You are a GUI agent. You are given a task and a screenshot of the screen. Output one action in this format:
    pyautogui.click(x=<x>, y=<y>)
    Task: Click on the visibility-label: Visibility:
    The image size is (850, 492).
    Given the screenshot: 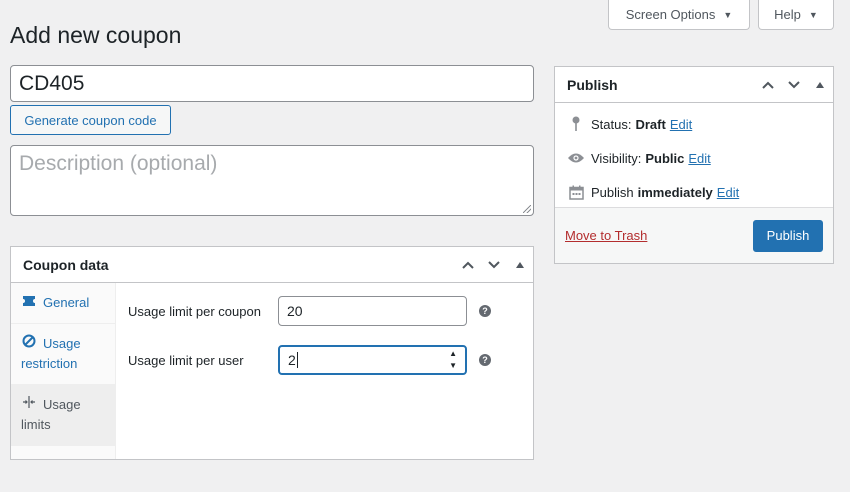 What is the action you would take?
    pyautogui.click(x=616, y=158)
    